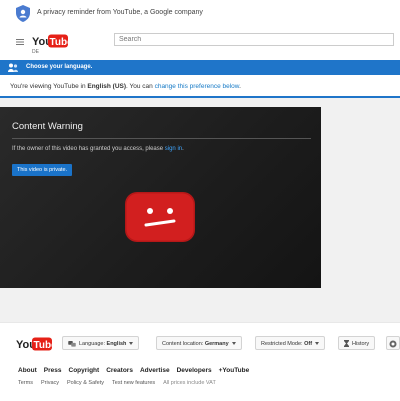 The width and height of the screenshot is (400, 401). What do you see at coordinates (84, 370) in the screenshot?
I see `footer-link-copyright: Copyright` at bounding box center [84, 370].